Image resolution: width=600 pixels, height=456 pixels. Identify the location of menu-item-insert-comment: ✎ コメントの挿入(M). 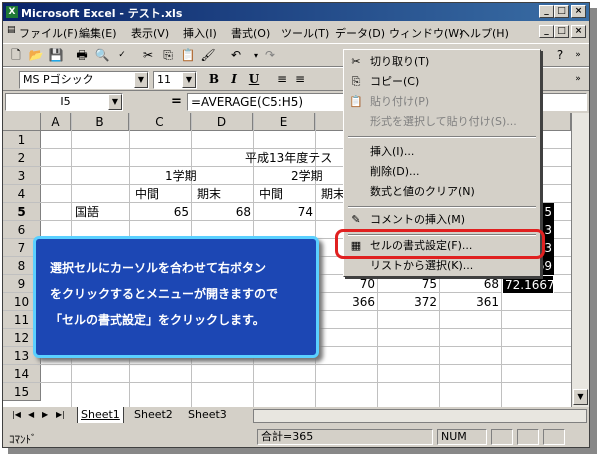
(442, 220).